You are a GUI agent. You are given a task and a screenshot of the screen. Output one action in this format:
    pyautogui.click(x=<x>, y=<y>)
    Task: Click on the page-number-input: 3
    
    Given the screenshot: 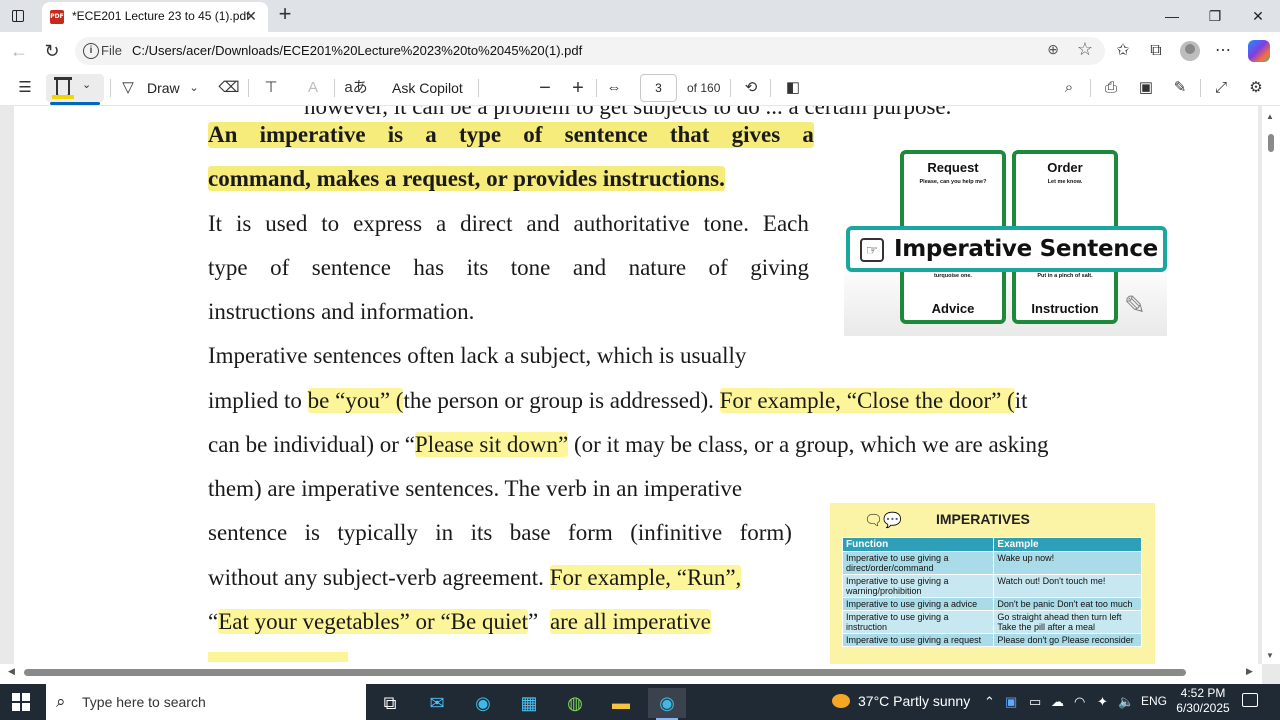 What is the action you would take?
    pyautogui.click(x=658, y=88)
    